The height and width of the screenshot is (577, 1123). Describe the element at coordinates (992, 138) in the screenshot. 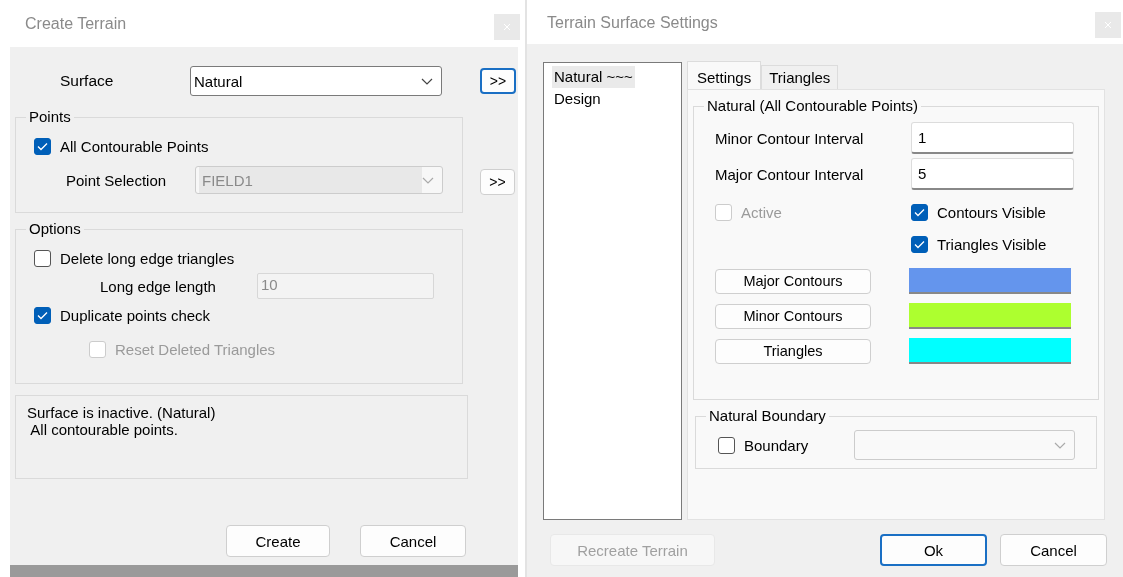

I see `input-field: 1` at that location.